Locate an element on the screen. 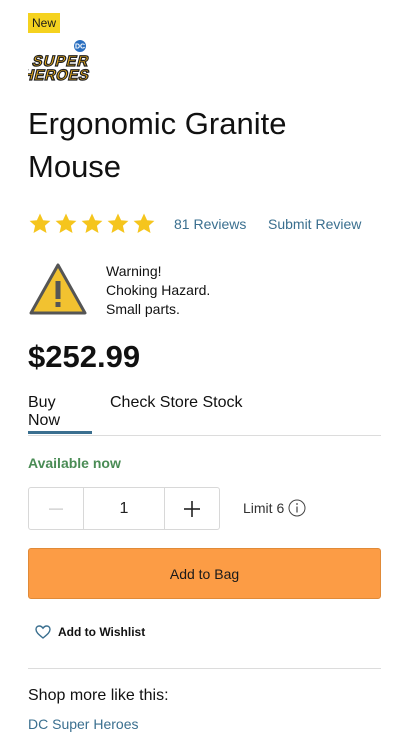 Image resolution: width=411 pixels, height=748 pixels. quantity-limit-label: Limit 6 is located at coordinates (264, 508).